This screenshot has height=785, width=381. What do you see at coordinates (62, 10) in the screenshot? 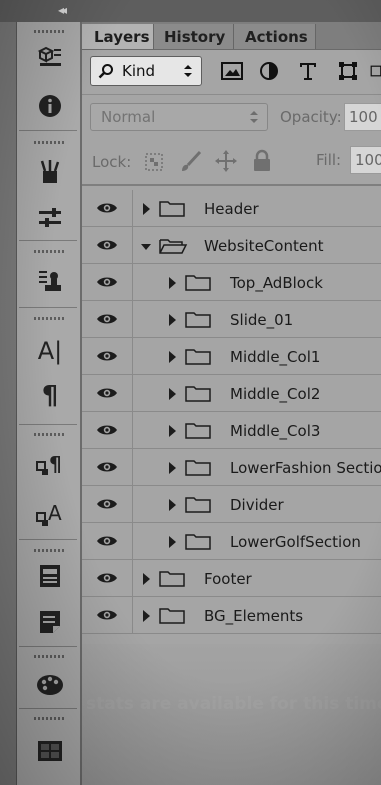
I see `collapse-panels-button: ◂◂` at bounding box center [62, 10].